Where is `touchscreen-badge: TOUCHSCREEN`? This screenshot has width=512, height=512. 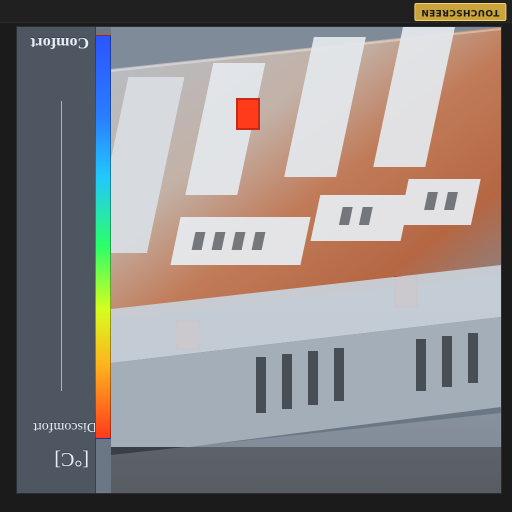 touchscreen-badge: TOUCHSCREEN is located at coordinates (459, 12).